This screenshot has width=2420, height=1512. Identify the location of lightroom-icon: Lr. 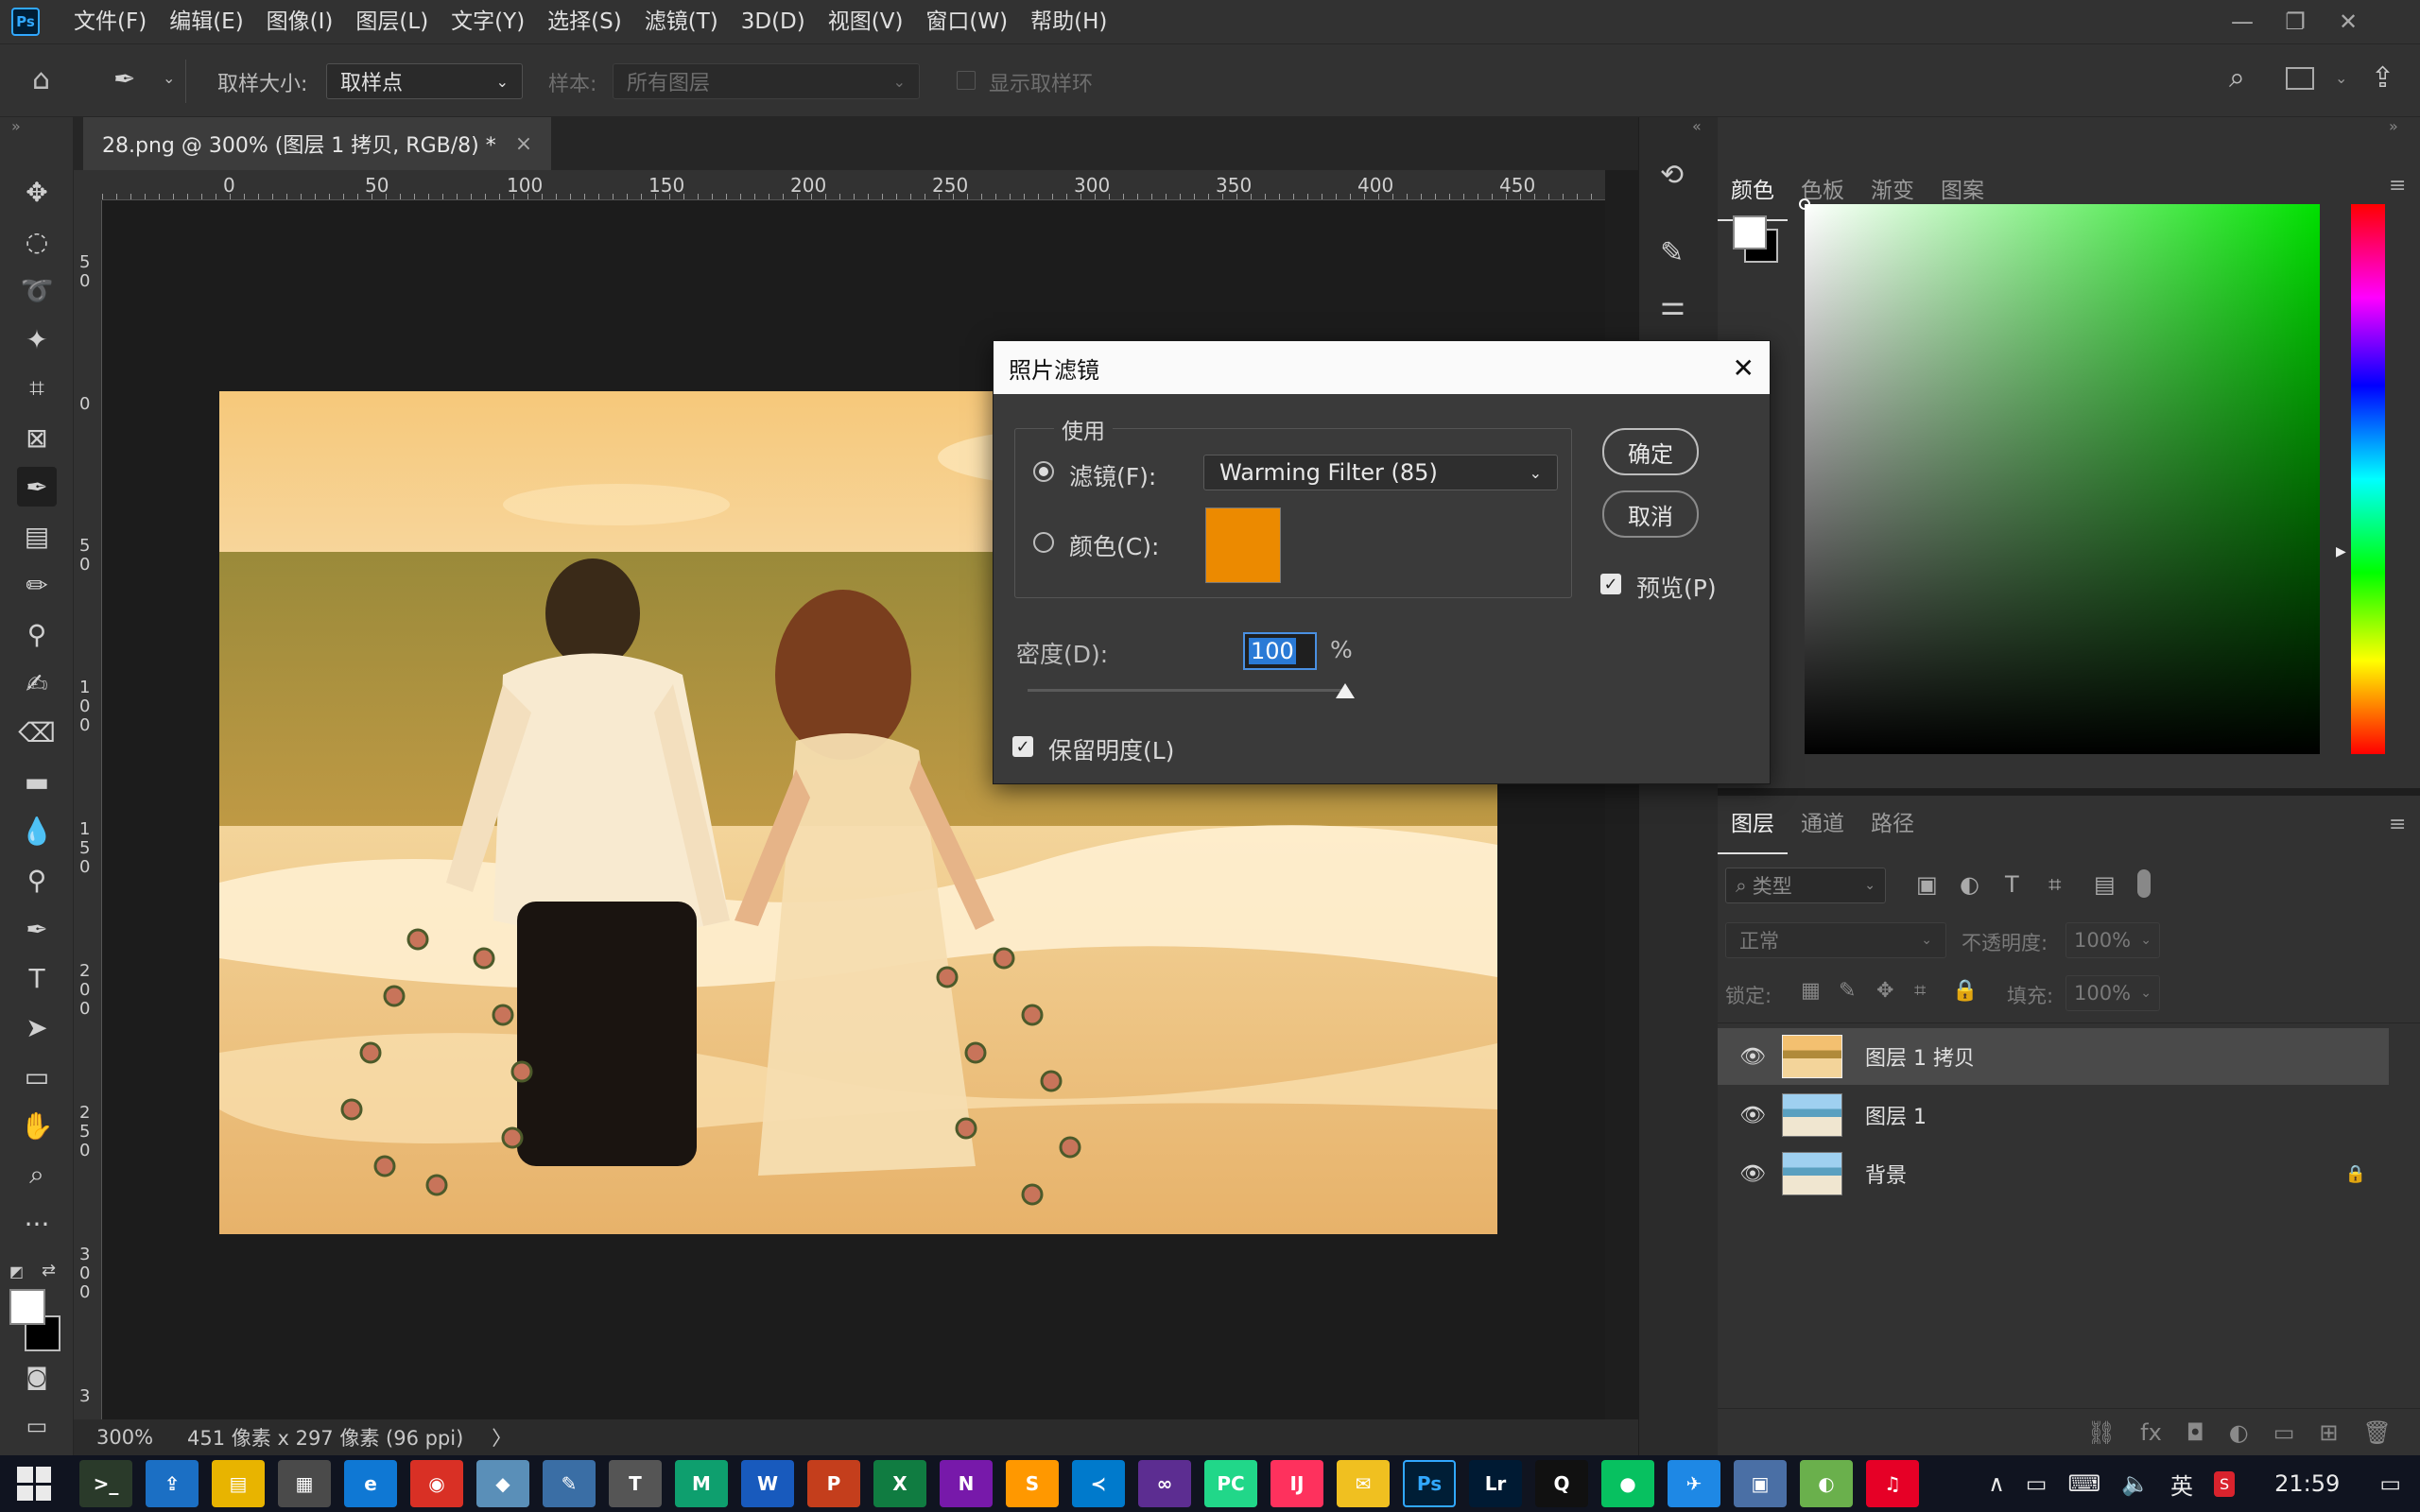
(1495, 1483).